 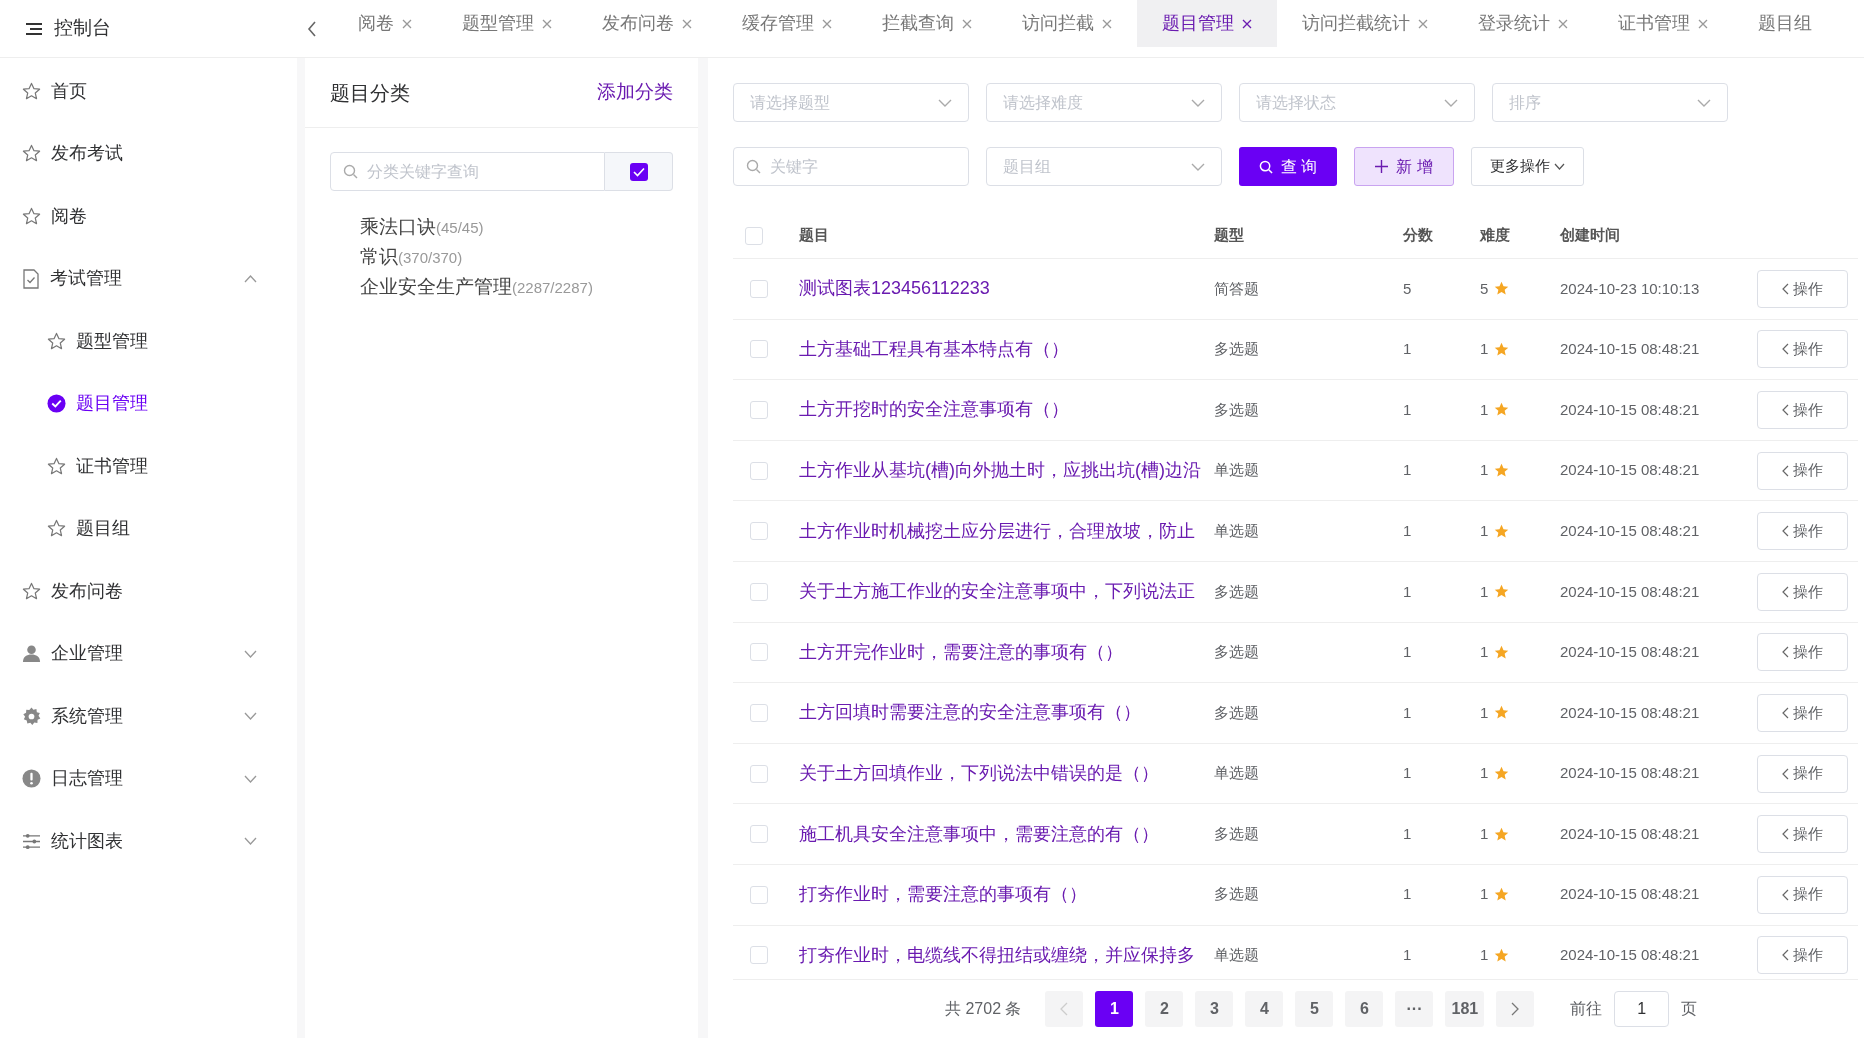 What do you see at coordinates (787, 23) in the screenshot?
I see `tab: 缓存管理` at bounding box center [787, 23].